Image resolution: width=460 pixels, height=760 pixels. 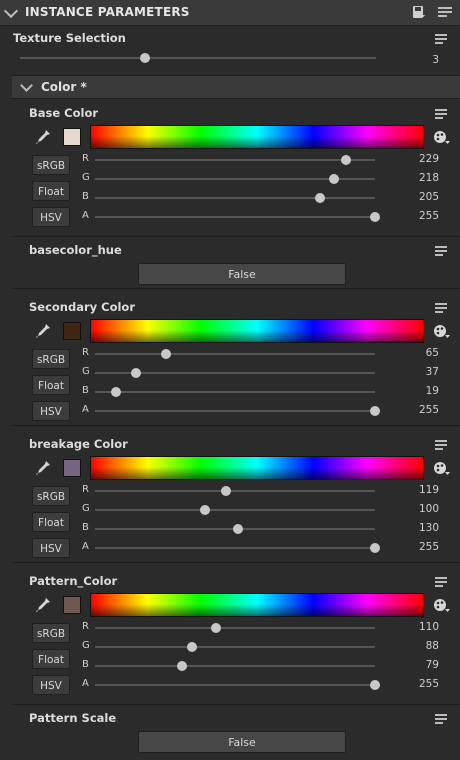 What do you see at coordinates (419, 490) in the screenshot?
I see `channel-value: 119` at bounding box center [419, 490].